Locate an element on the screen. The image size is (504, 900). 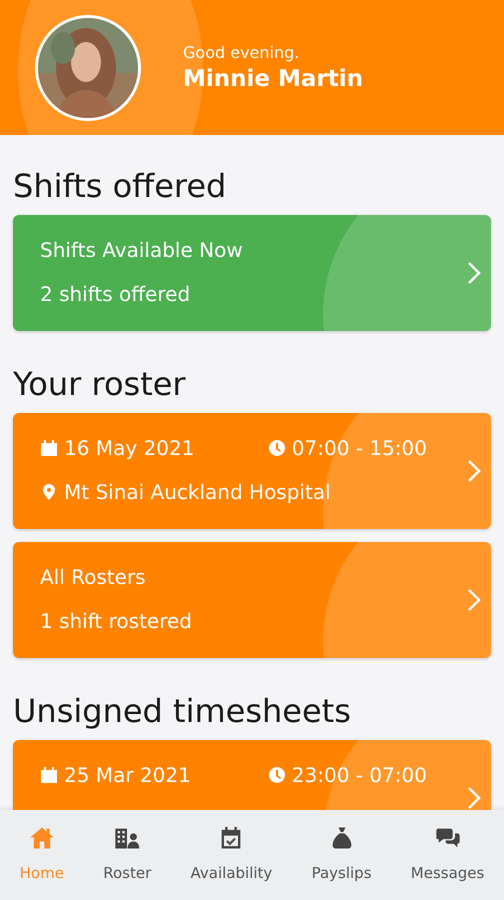
card-subtitle: 1 shift rostered is located at coordinates (116, 621).